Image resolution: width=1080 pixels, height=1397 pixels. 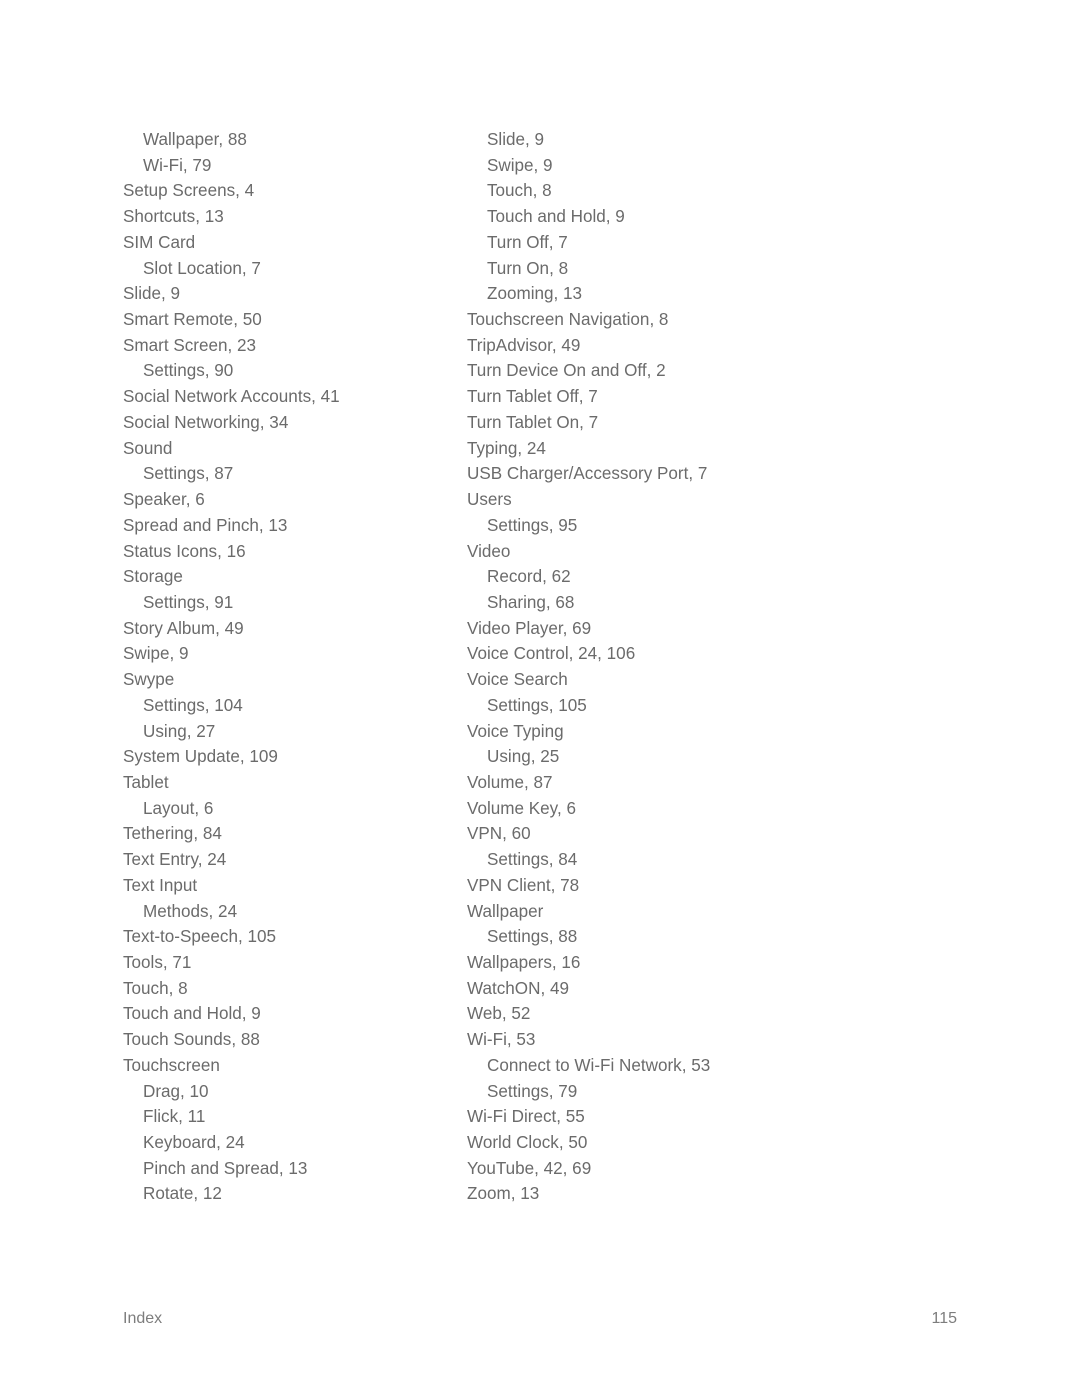 I want to click on index-entry: Wallpapers, 16, so click(x=524, y=962).